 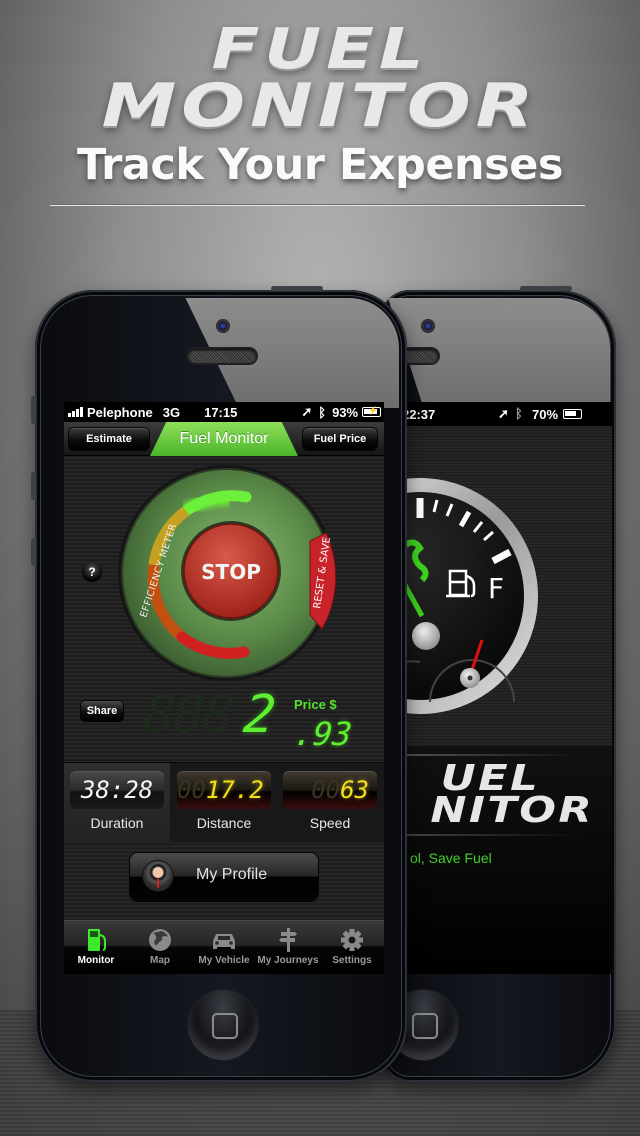 I want to click on duration-label: Duration, so click(x=117, y=823).